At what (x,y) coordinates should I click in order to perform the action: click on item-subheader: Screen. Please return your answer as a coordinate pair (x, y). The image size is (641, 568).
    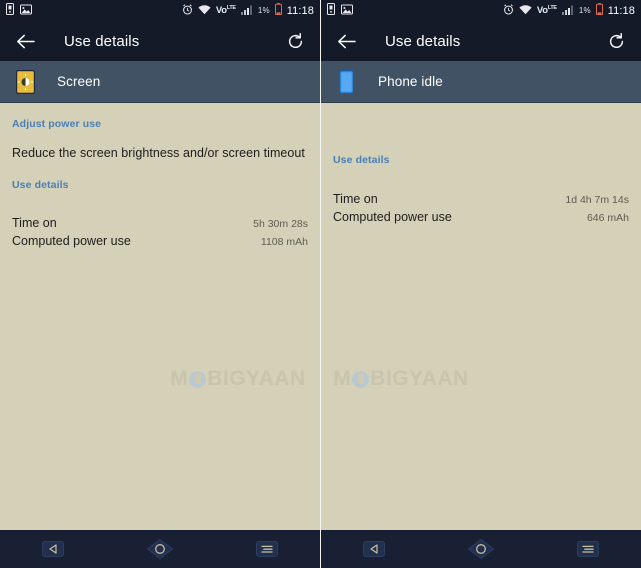
    Looking at the image, I should click on (160, 82).